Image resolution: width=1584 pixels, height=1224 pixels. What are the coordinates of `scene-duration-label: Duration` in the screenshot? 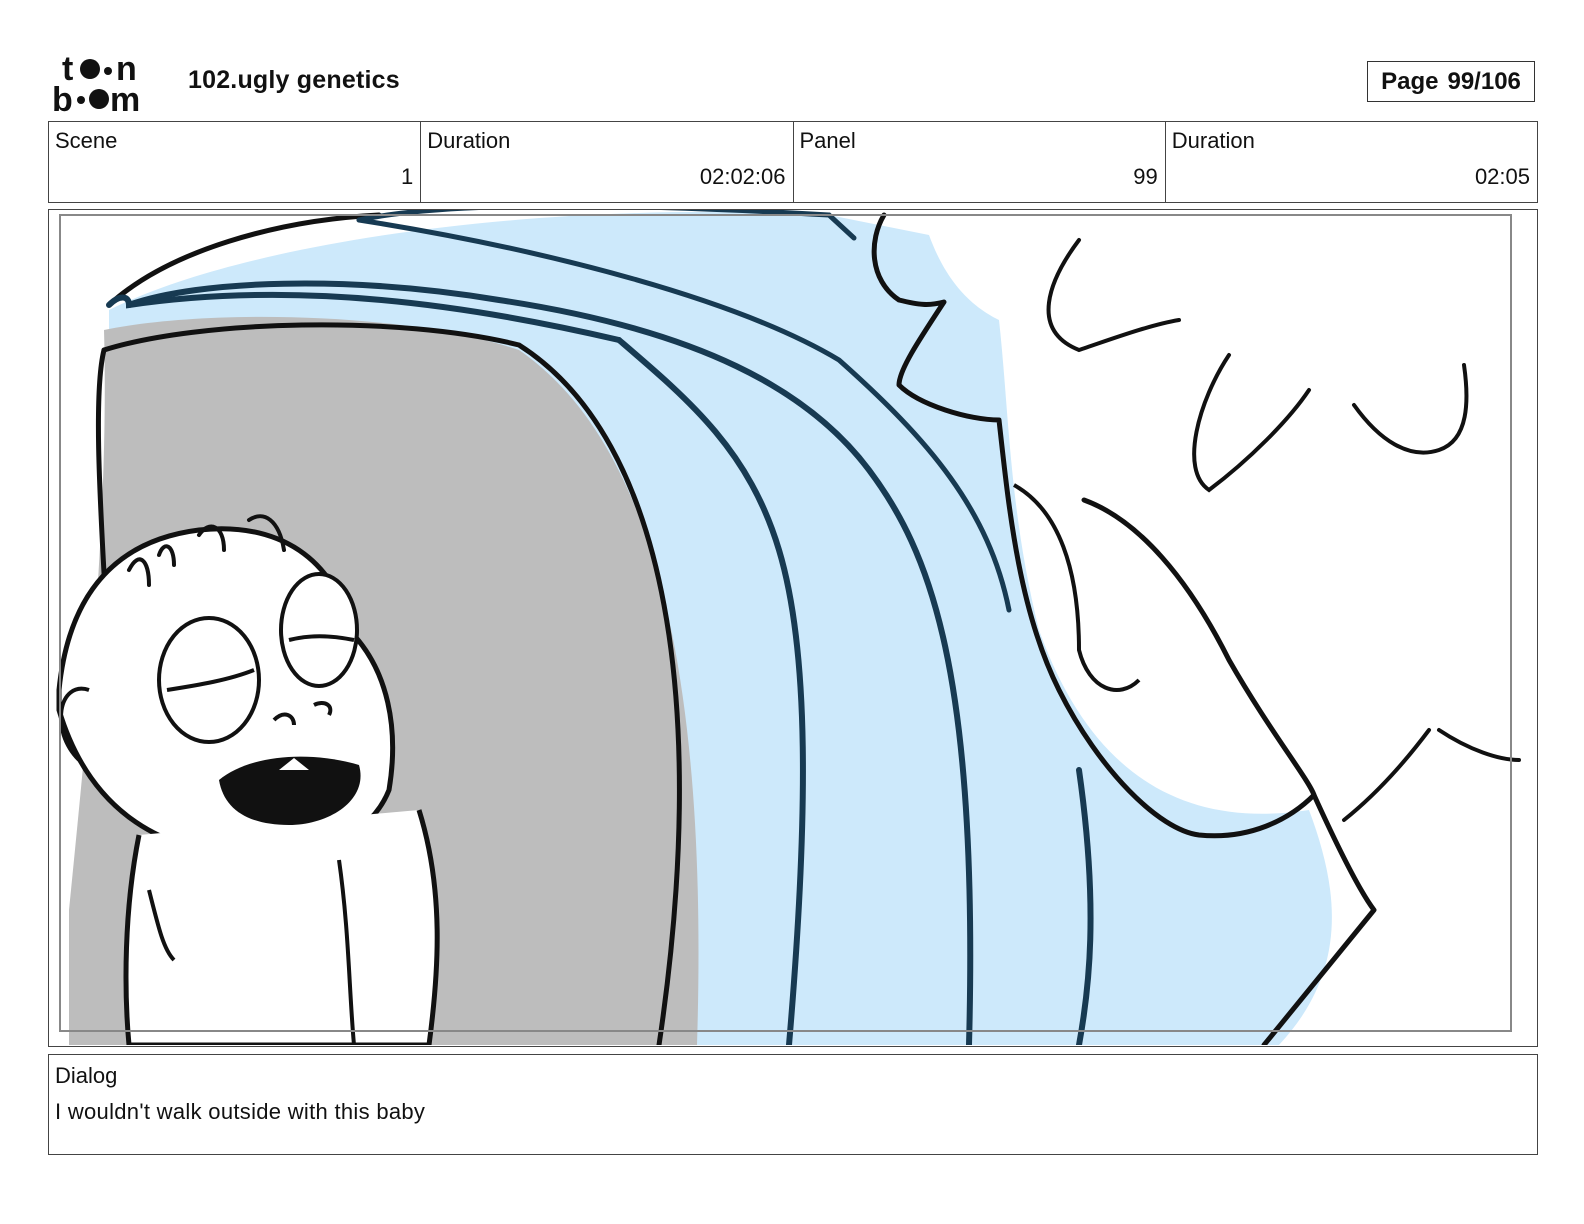 It's located at (469, 140).